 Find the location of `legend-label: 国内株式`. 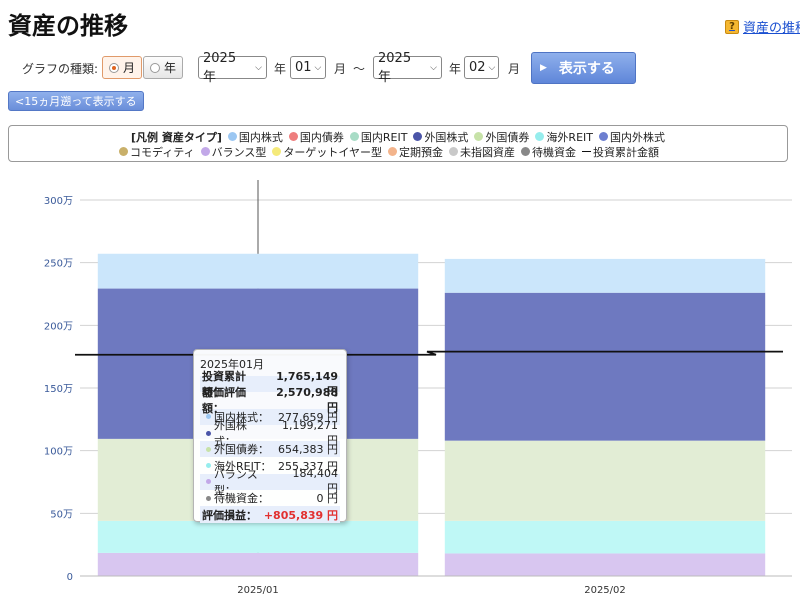

legend-label: 国内株式 is located at coordinates (260, 137).